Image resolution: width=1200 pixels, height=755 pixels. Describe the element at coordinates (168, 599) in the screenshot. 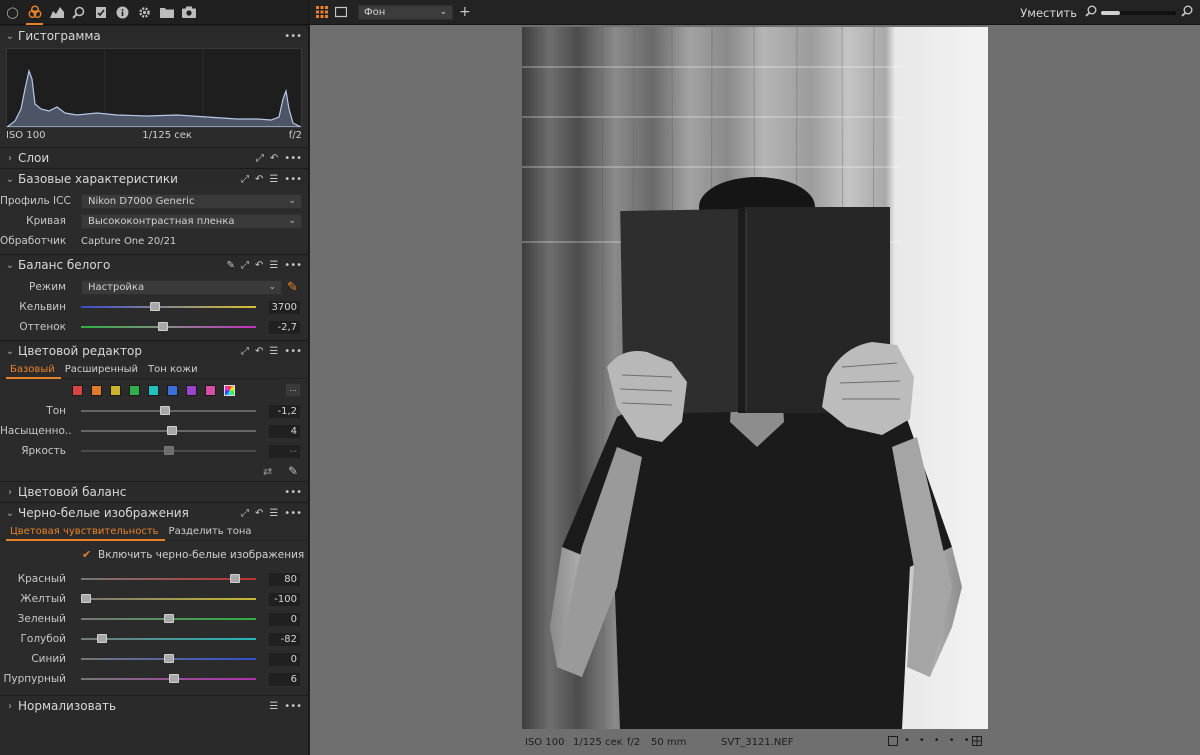

I see `bw-yellow-slider` at that location.